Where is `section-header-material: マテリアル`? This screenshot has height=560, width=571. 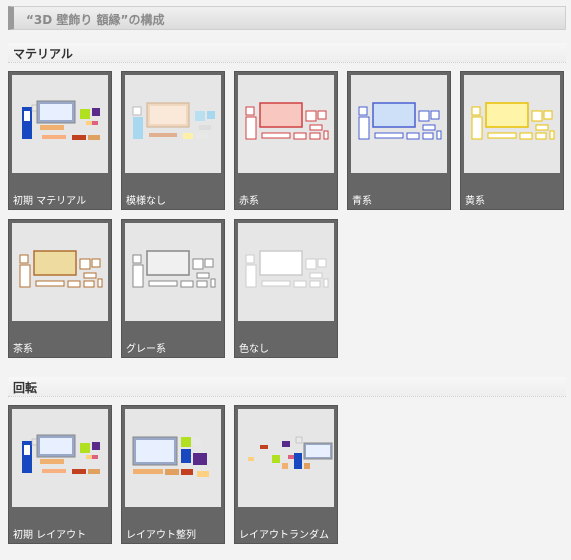 section-header-material: マテリアル is located at coordinates (287, 53).